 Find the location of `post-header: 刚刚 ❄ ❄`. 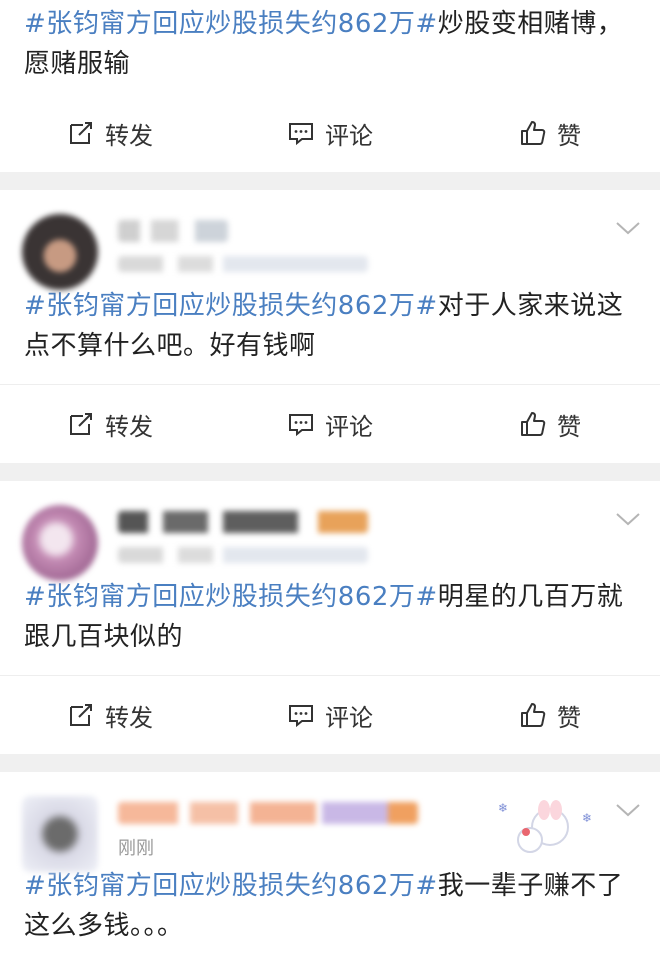

post-header: 刚刚 ❄ ❄ is located at coordinates (330, 822).